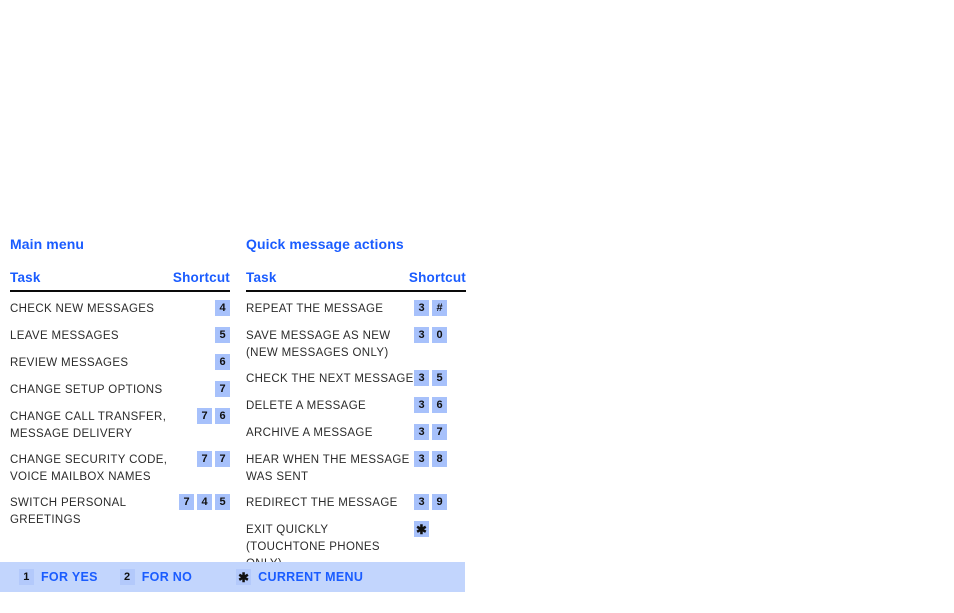 This screenshot has height=613, width=954. Describe the element at coordinates (213, 459) in the screenshot. I see `shortcut-keys: 77` at that location.